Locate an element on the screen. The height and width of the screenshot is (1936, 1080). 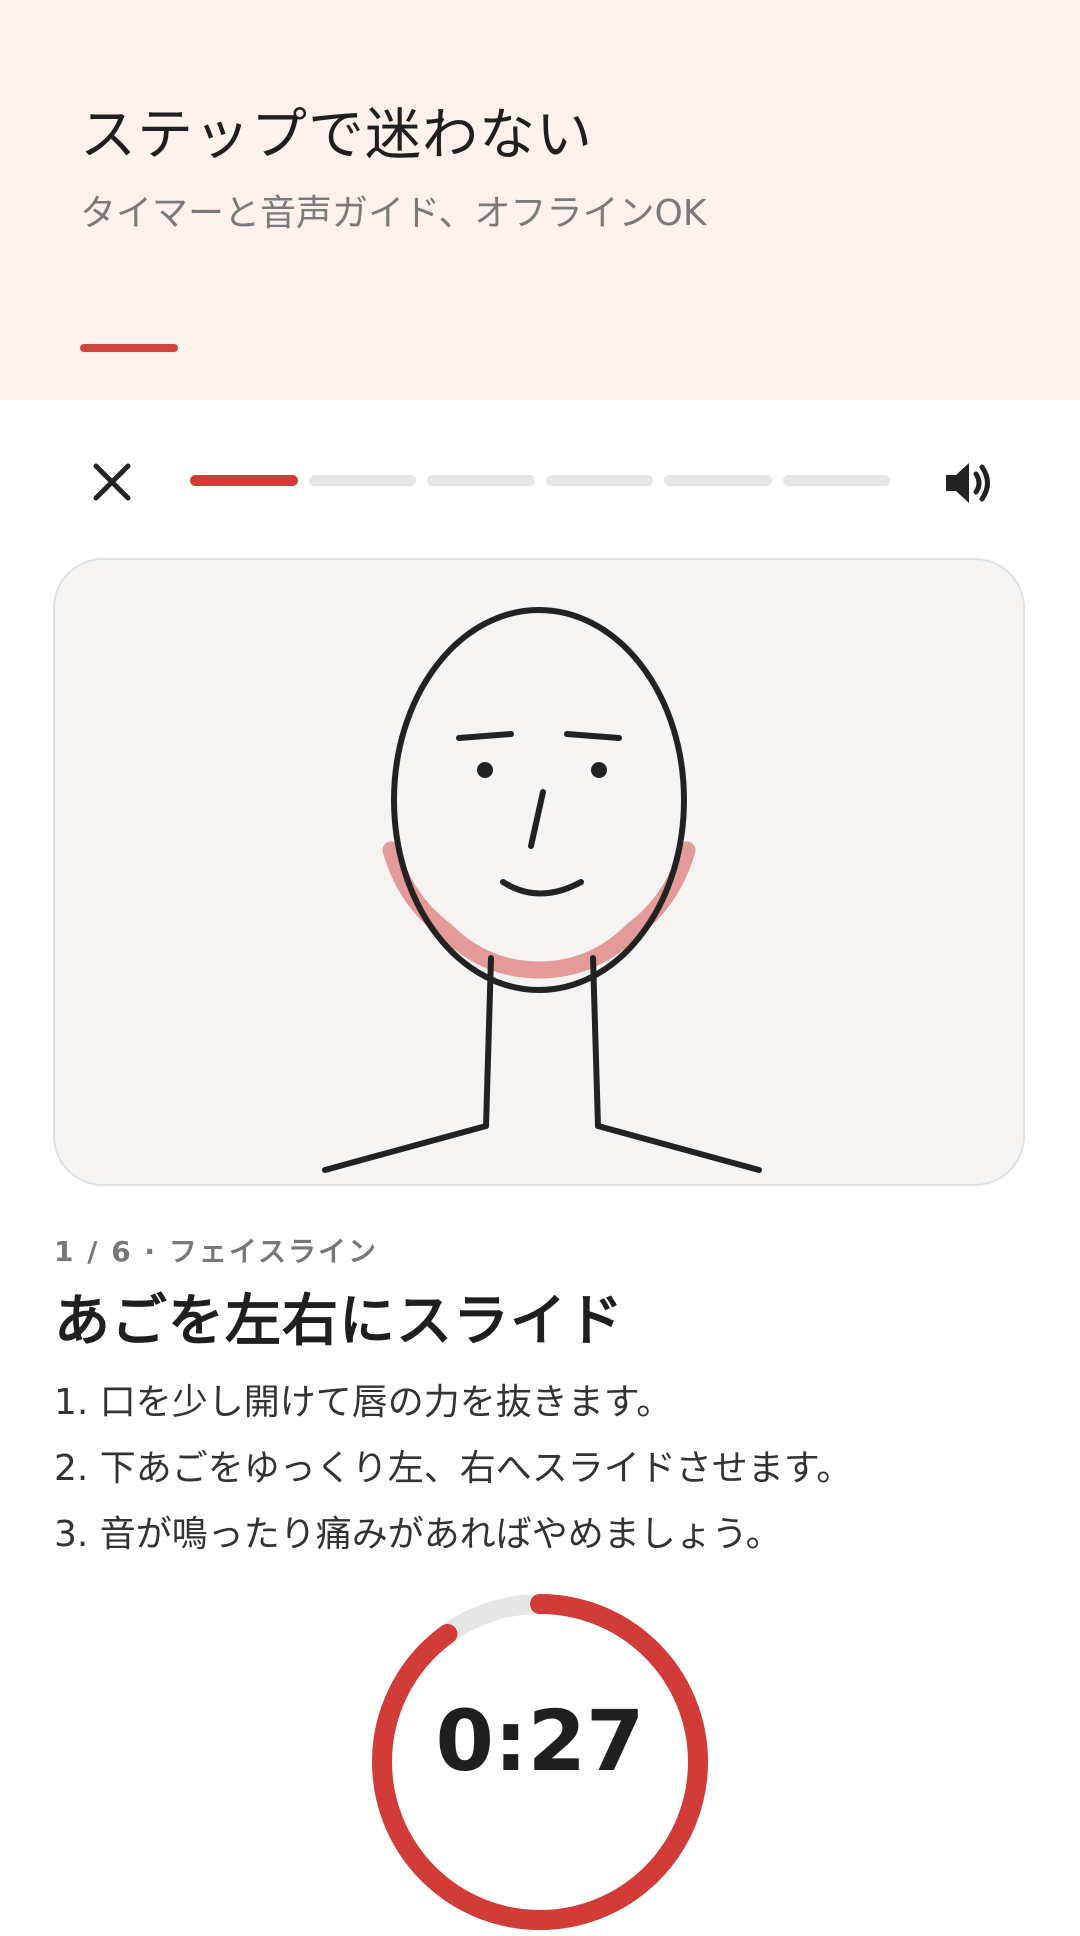
promo-page-indicator is located at coordinates (129, 348).